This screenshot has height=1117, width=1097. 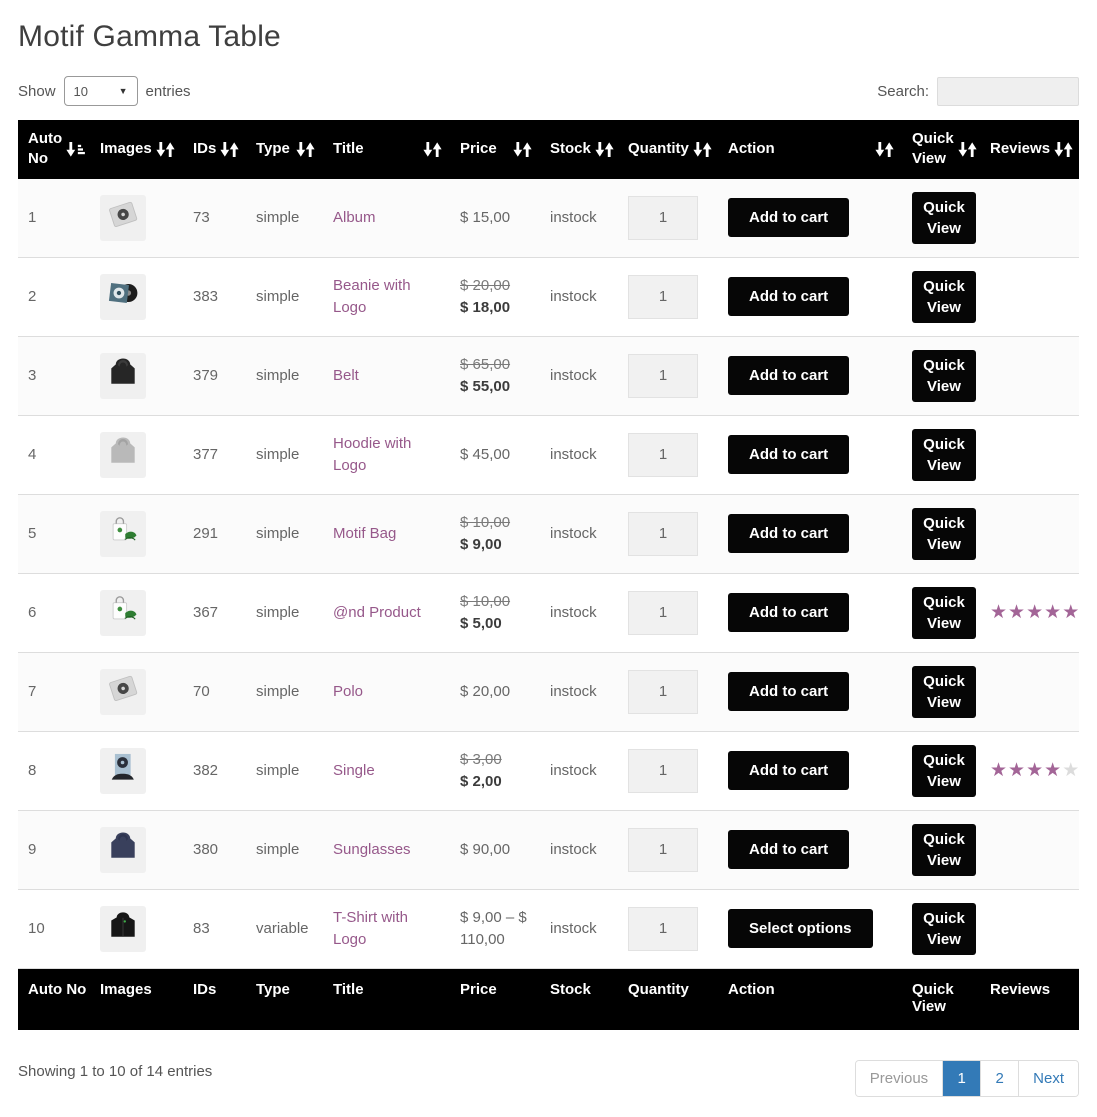 What do you see at coordinates (1029, 999) in the screenshot?
I see `footer-column-header-reviews: Reviews` at bounding box center [1029, 999].